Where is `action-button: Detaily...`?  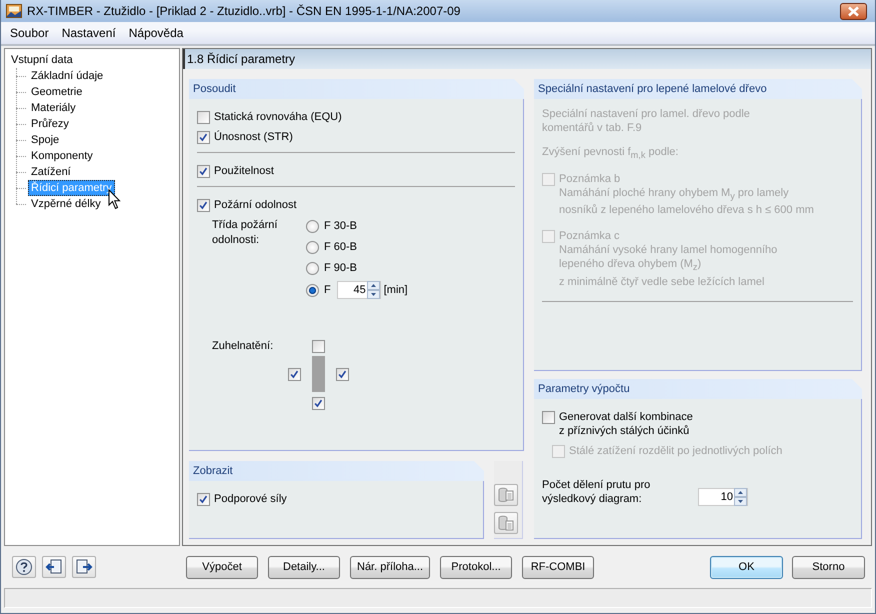 action-button: Detaily... is located at coordinates (304, 567).